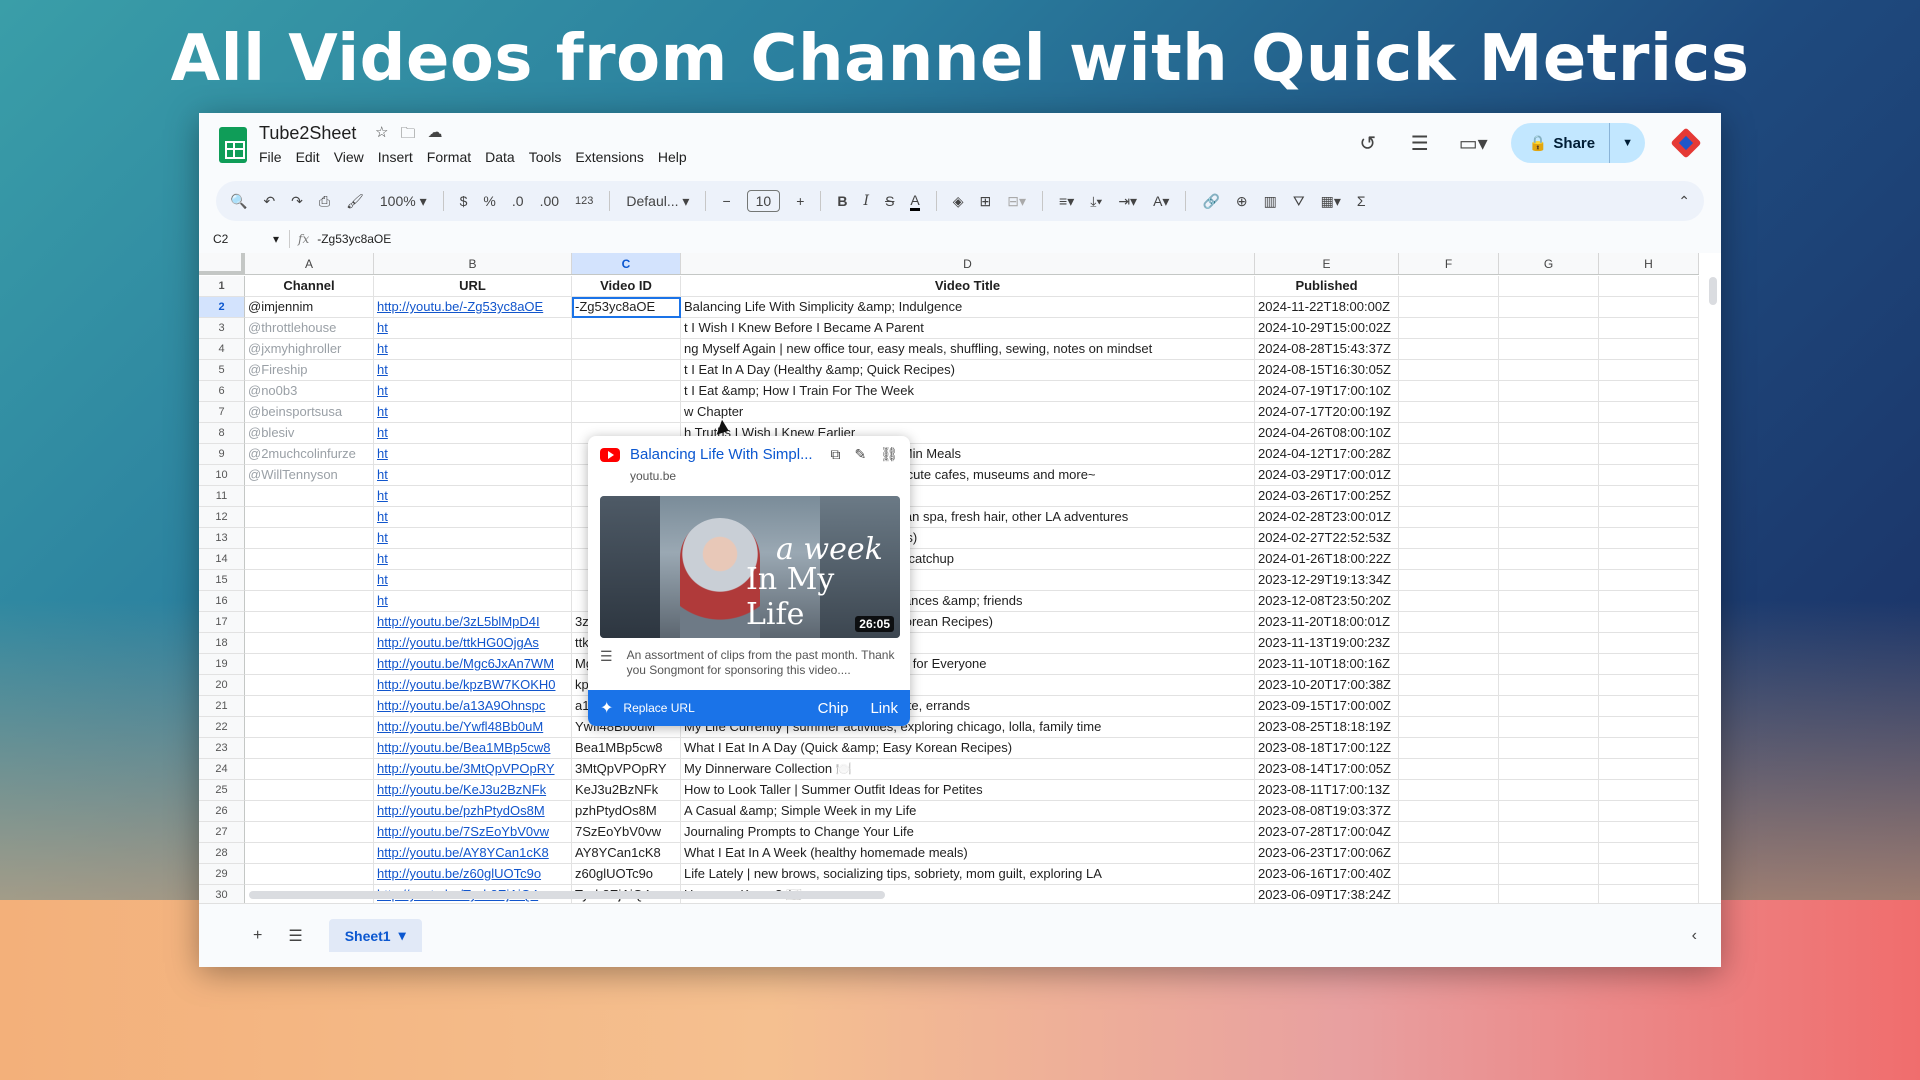 The height and width of the screenshot is (1080, 1920). I want to click on cell: Channel, so click(309, 286).